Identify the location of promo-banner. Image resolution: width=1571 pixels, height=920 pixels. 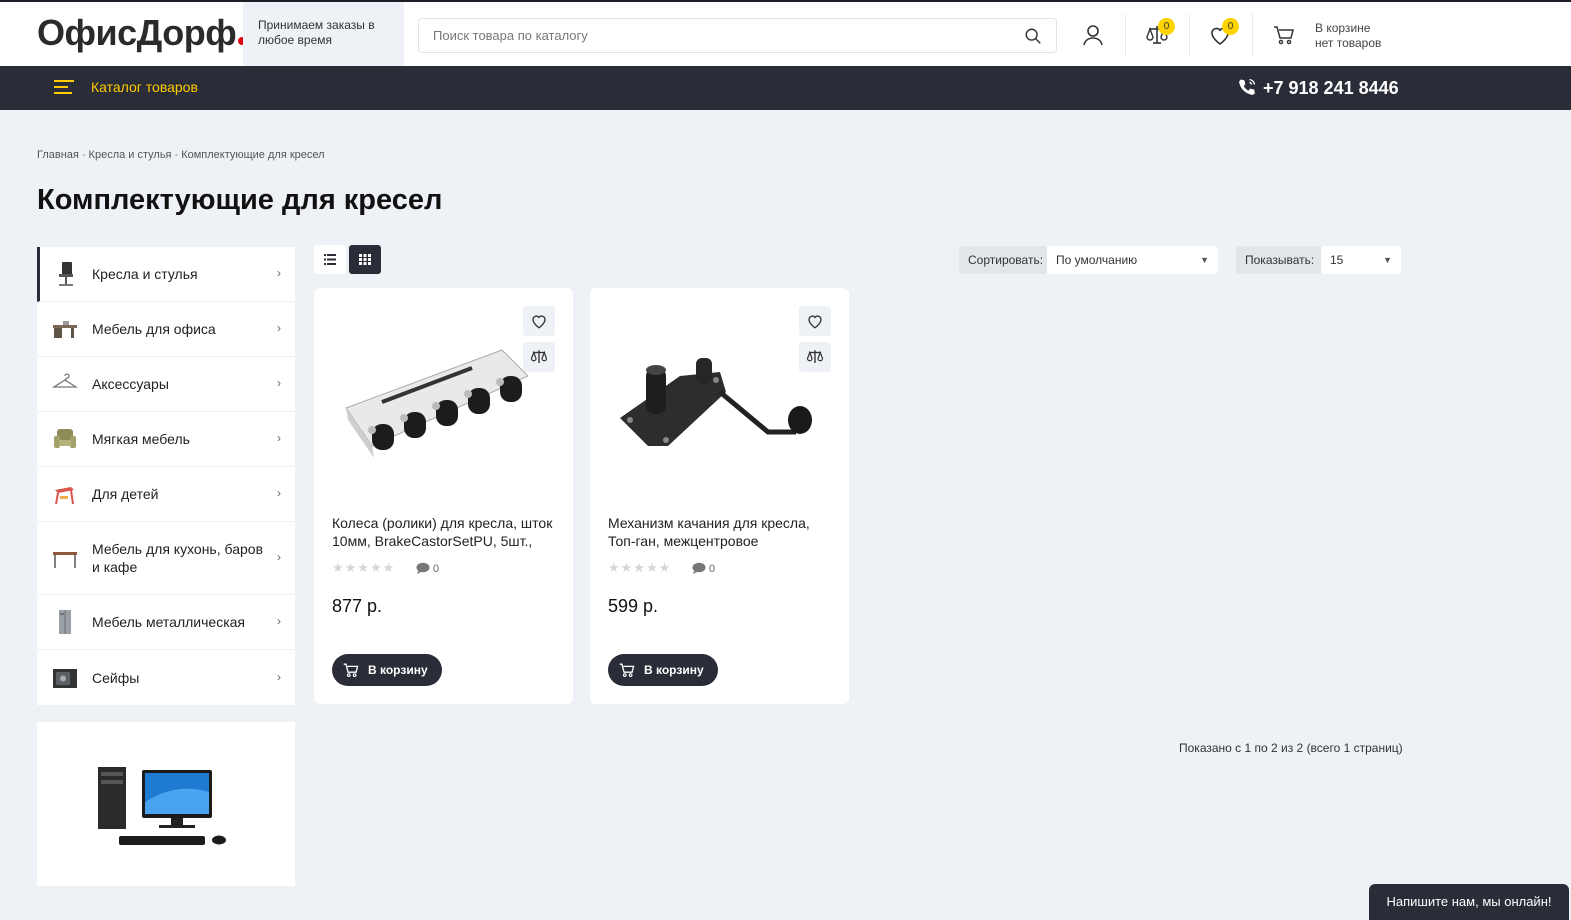
(166, 804).